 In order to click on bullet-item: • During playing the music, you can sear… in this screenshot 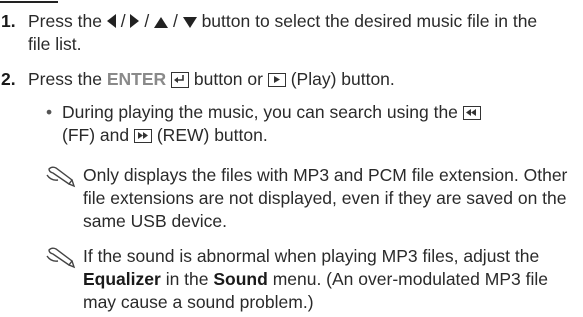, I will do `click(306, 124)`.